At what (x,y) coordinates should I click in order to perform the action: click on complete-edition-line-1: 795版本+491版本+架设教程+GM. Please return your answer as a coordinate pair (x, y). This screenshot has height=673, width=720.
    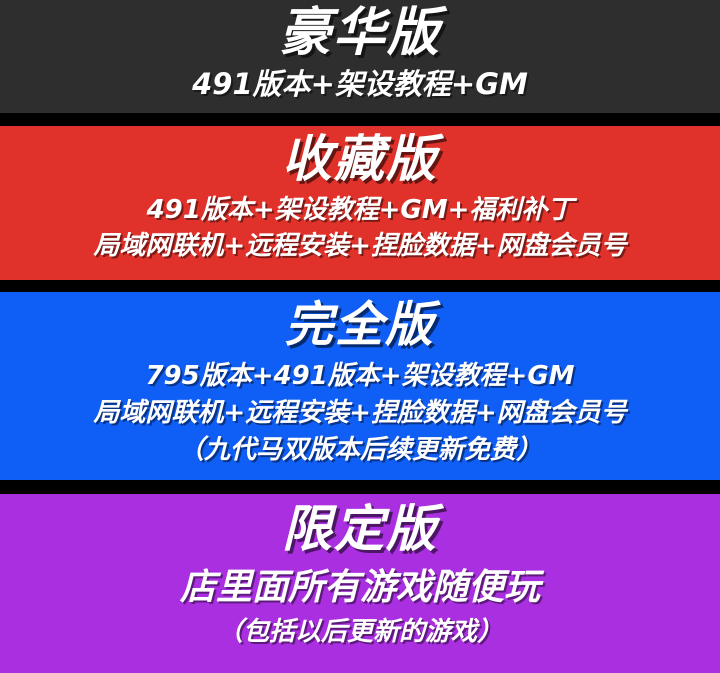
    Looking at the image, I should click on (360, 376).